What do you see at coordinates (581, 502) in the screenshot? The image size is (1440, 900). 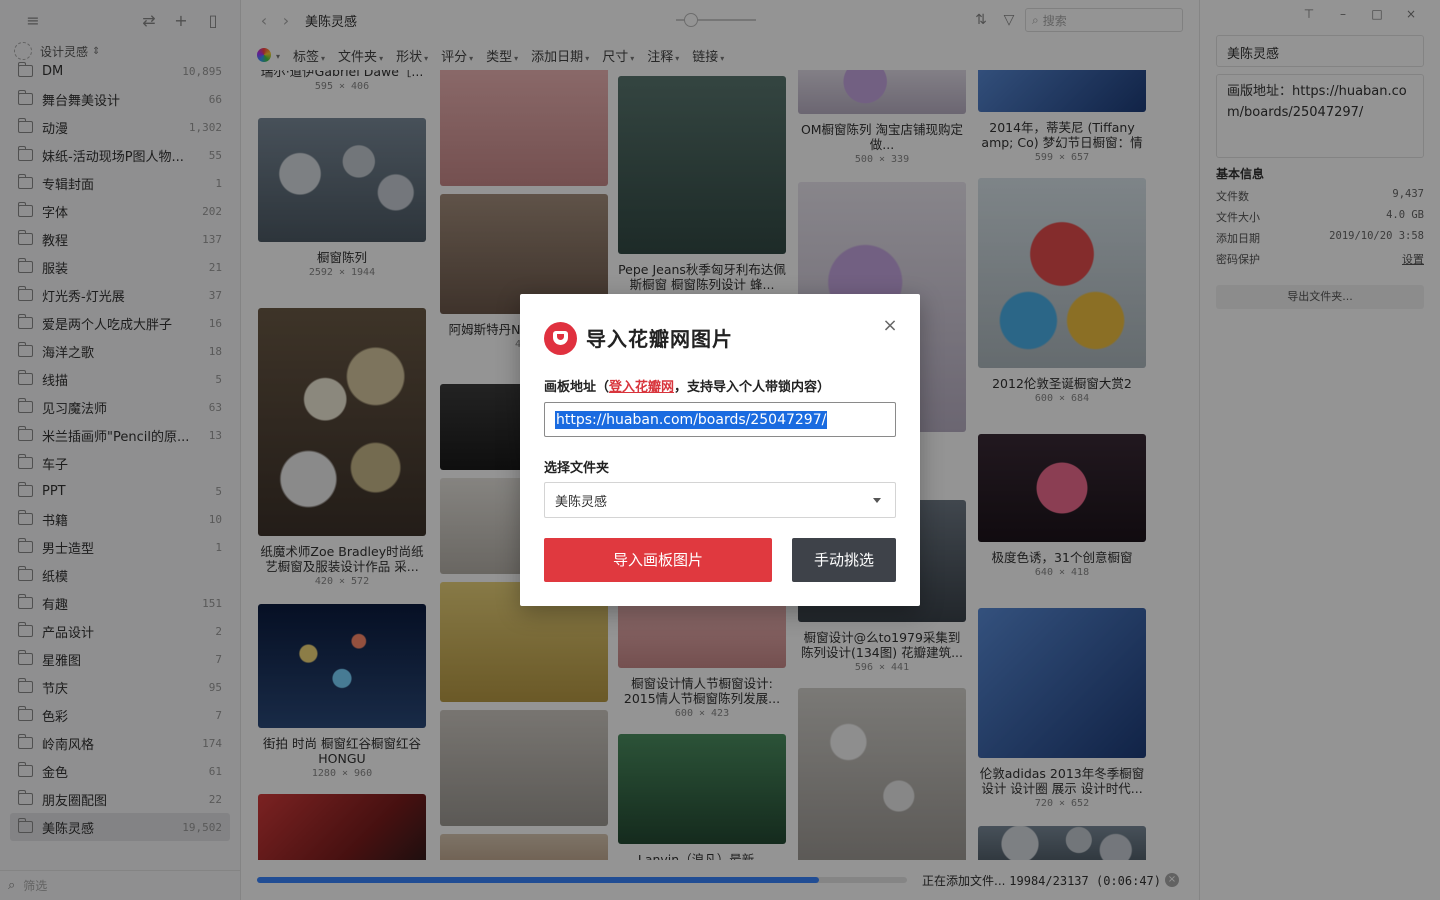 I see `folder-select-value: 美陈灵感` at bounding box center [581, 502].